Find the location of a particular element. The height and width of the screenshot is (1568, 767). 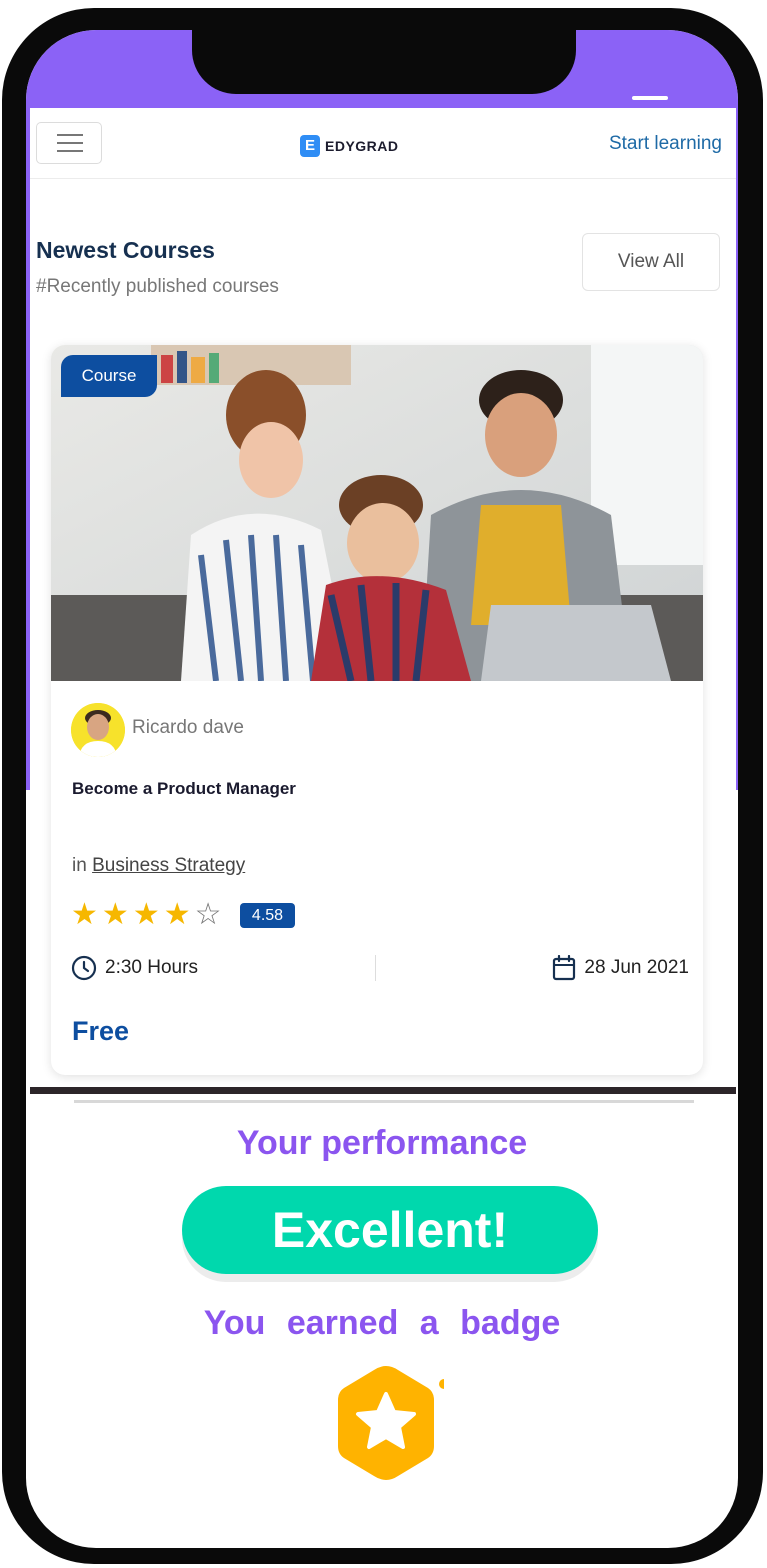

course-price: Free is located at coordinates (101, 1031).